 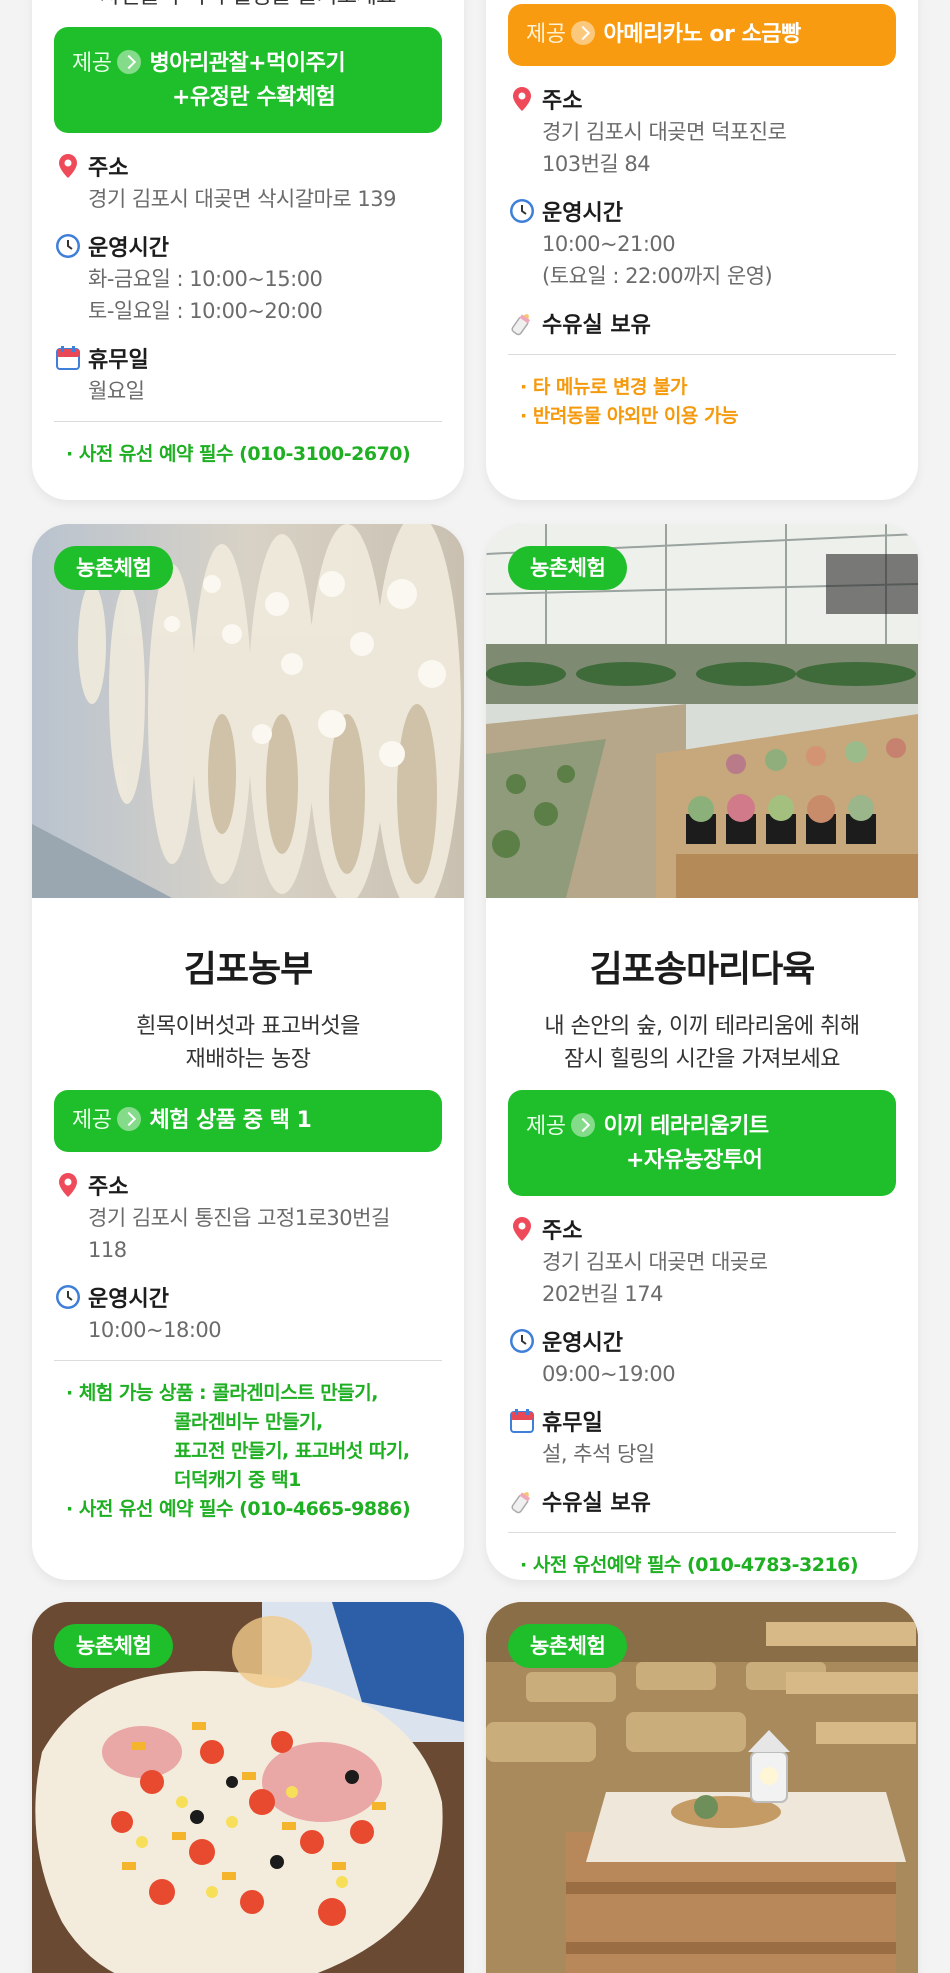 I want to click on note-line: 더덕캐기 중 택1, so click(x=237, y=1480).